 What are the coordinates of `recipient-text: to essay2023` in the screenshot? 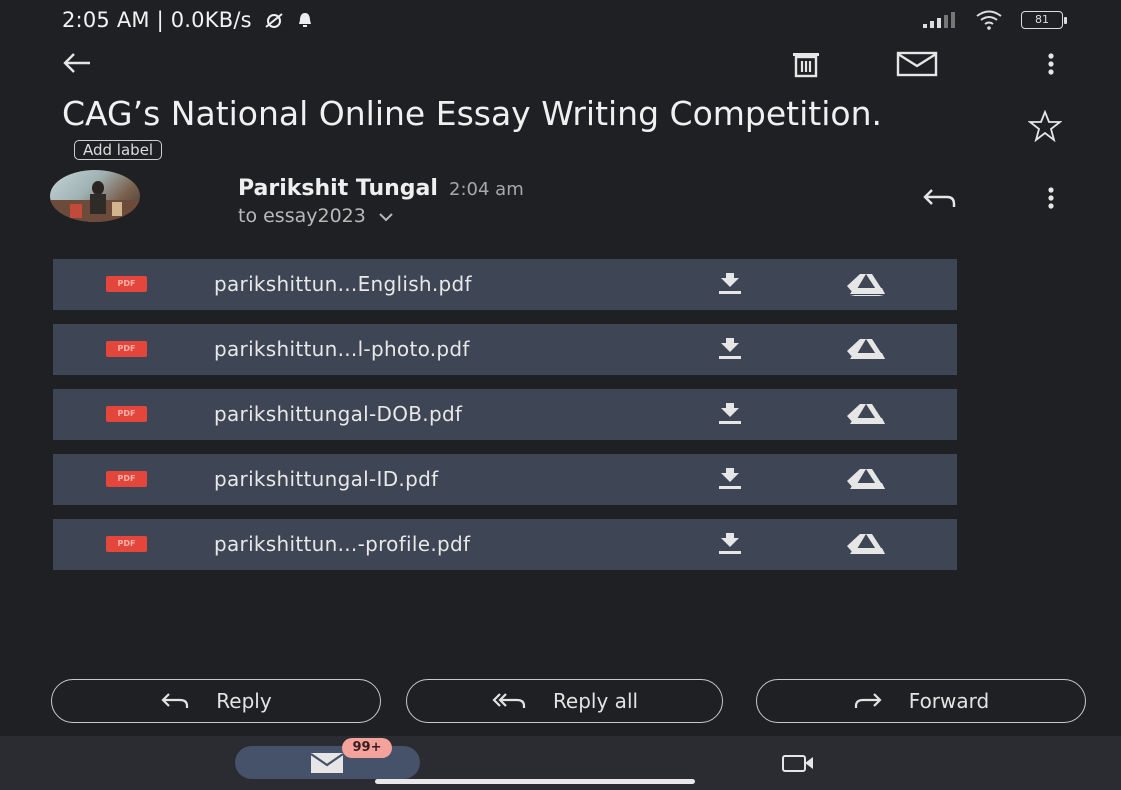 It's located at (302, 216).